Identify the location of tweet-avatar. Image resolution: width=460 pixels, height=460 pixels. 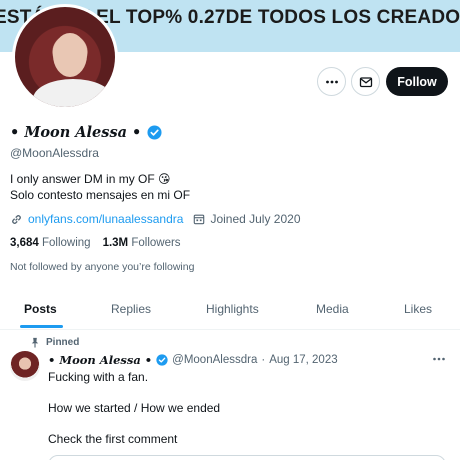
(25, 366).